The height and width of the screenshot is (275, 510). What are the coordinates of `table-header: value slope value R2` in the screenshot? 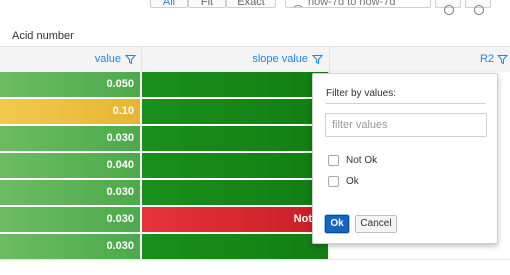 It's located at (255, 60).